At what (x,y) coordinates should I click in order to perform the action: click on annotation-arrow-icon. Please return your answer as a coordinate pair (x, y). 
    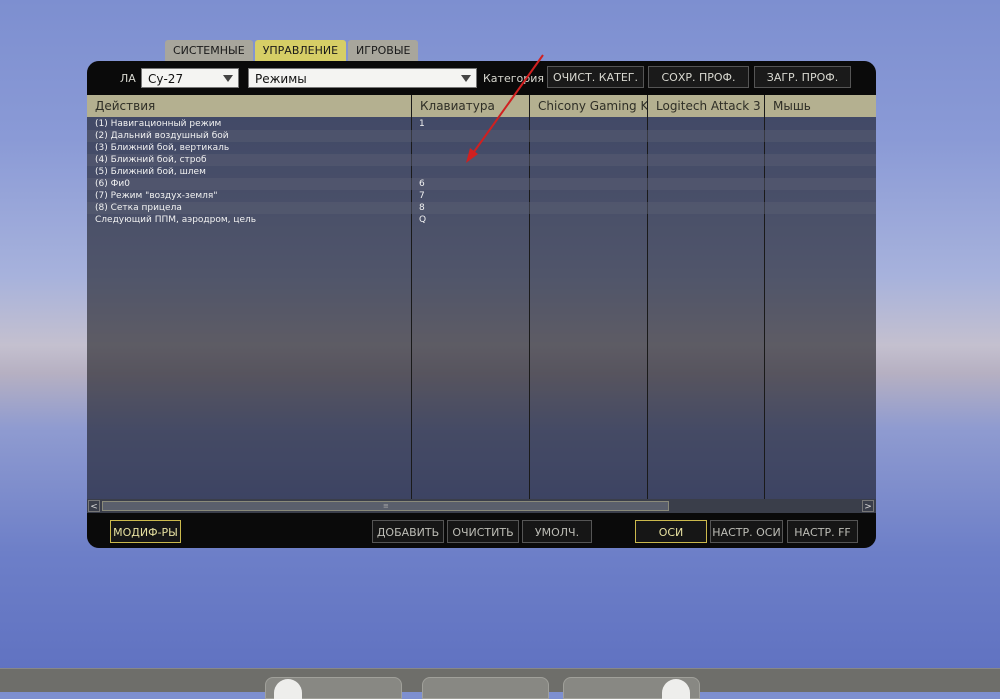
    Looking at the image, I should click on (505, 108).